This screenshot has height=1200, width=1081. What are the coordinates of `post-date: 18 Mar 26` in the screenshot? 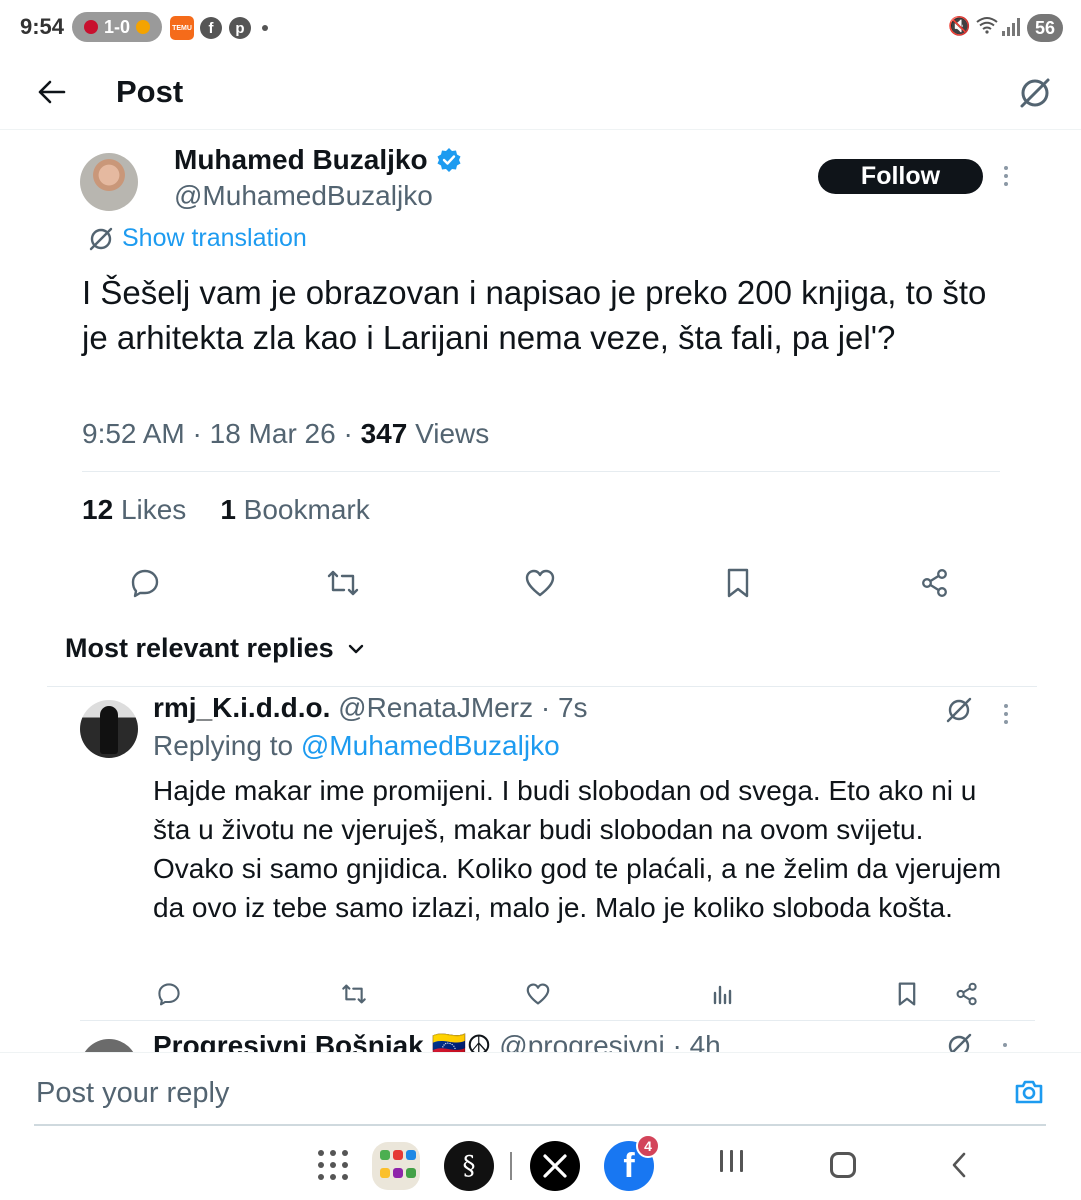 It's located at (272, 433).